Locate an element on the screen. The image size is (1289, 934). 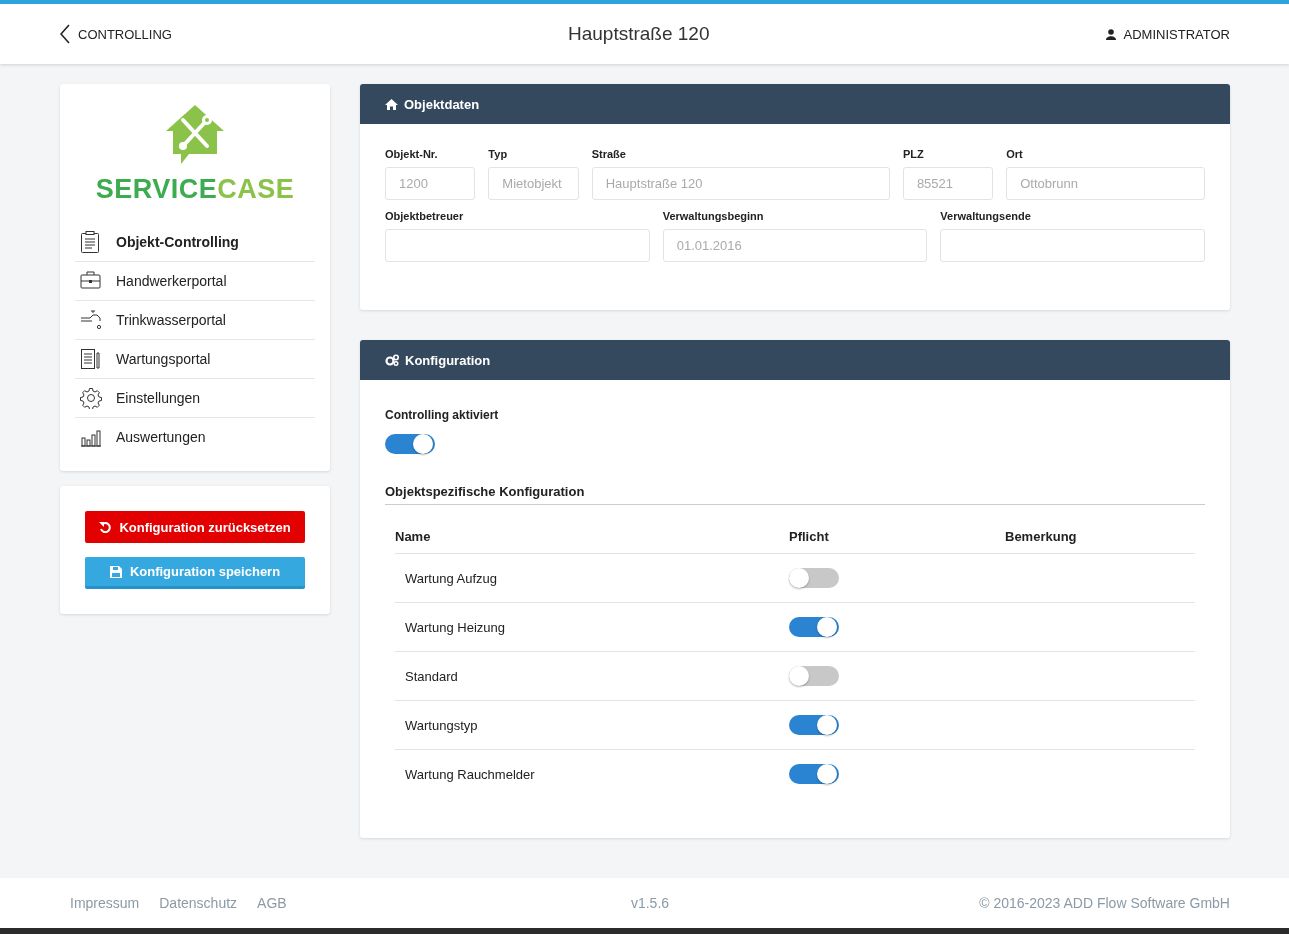
chevron-left-icon is located at coordinates (65, 34).